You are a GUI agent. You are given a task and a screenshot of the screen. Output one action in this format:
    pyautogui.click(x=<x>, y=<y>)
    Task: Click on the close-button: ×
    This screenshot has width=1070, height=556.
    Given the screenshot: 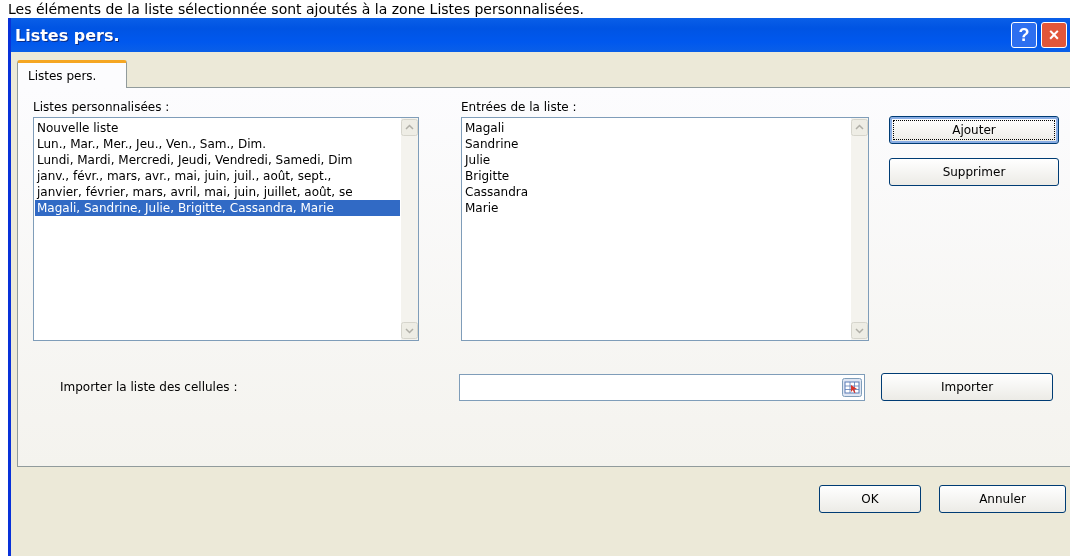 What is the action you would take?
    pyautogui.click(x=1054, y=35)
    